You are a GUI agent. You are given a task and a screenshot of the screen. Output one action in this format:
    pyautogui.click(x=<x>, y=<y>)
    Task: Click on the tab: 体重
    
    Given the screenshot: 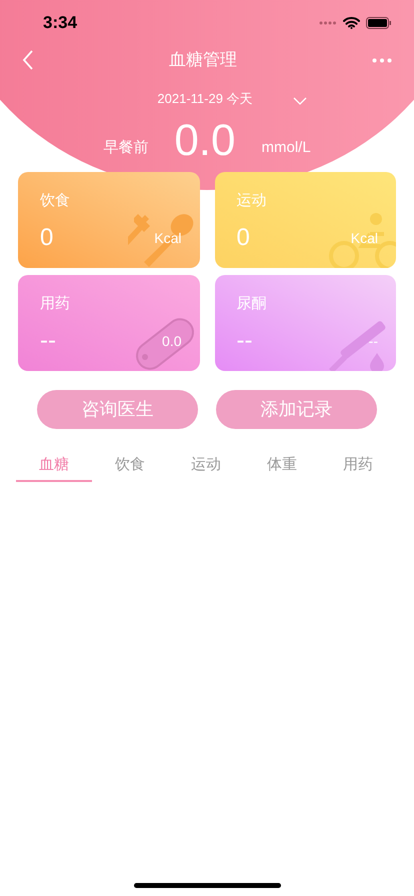 What is the action you would take?
    pyautogui.click(x=282, y=466)
    